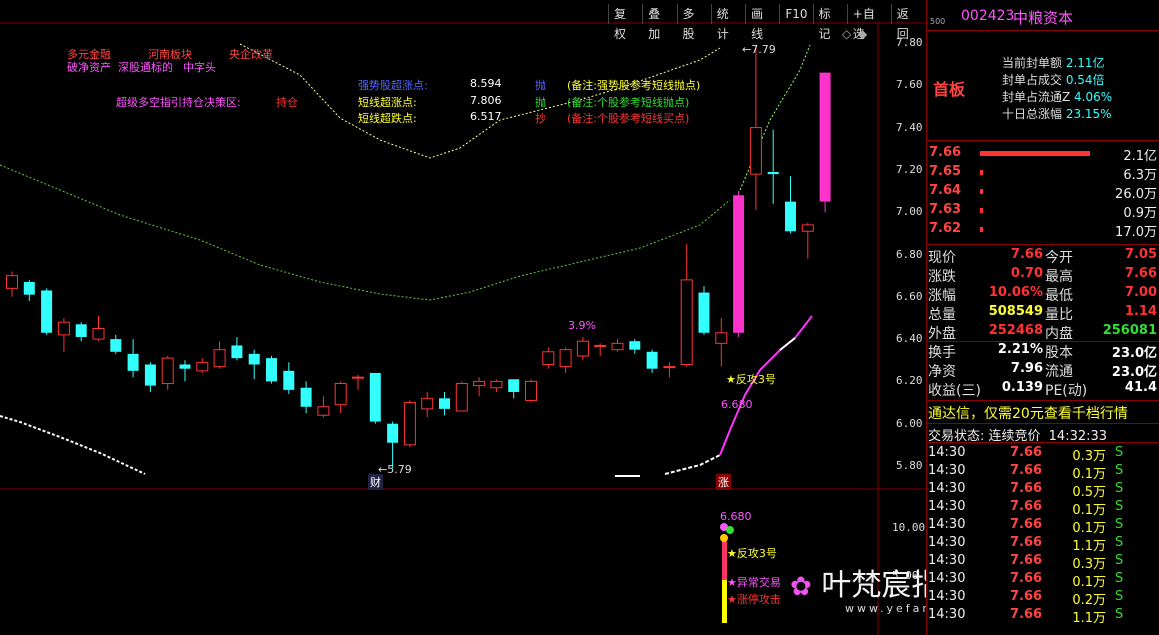 The height and width of the screenshot is (635, 1159). Describe the element at coordinates (727, 22) in the screenshot. I see `toolbar-button-3: 统计` at that location.